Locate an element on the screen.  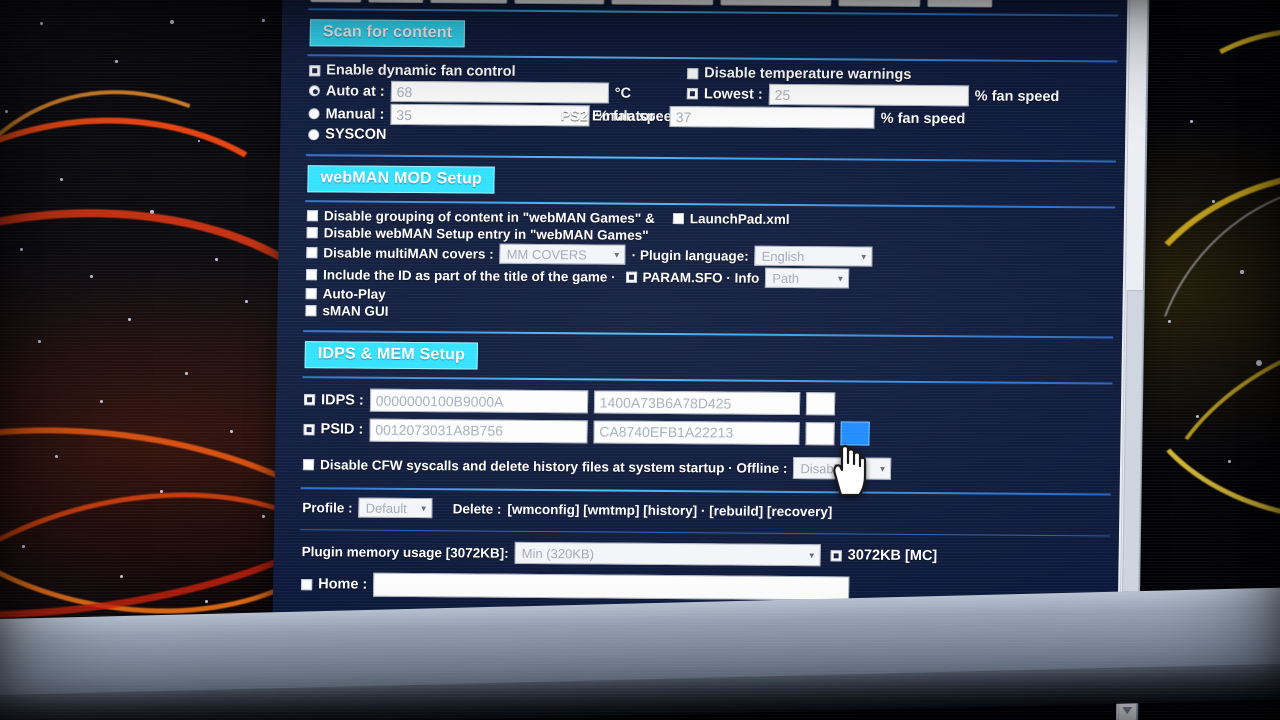
ps2-emulator-row: PS2 Emulator : % fan speed is located at coordinates (837, 117).